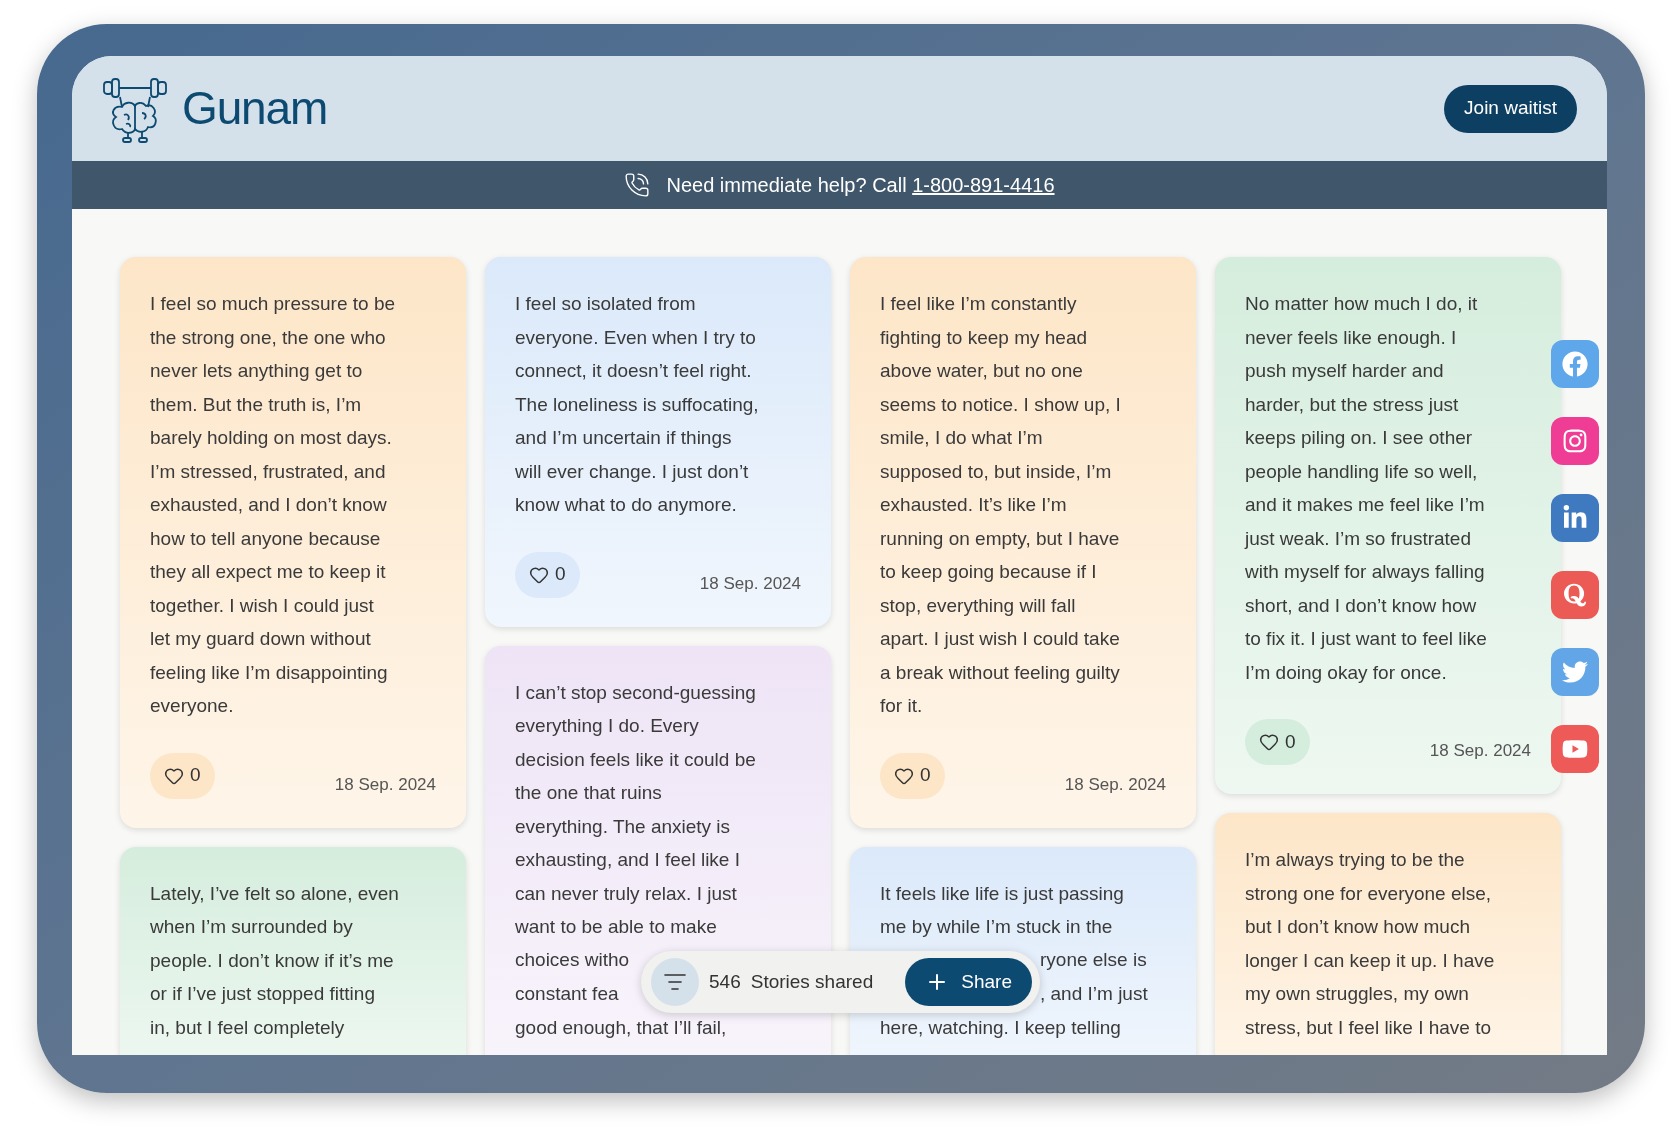 The height and width of the screenshot is (1140, 1680). I want to click on filter-button, so click(675, 982).